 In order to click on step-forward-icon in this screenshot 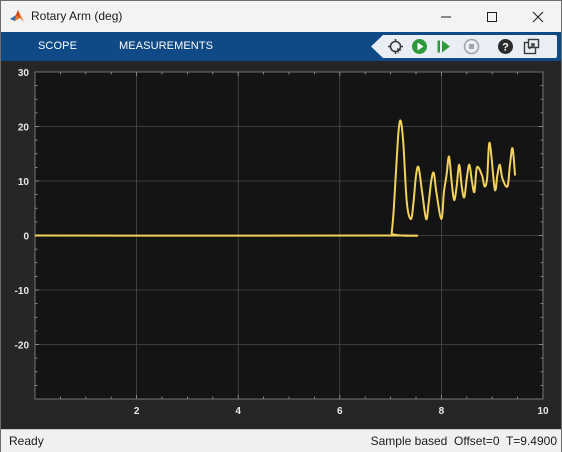, I will do `click(443, 46)`.